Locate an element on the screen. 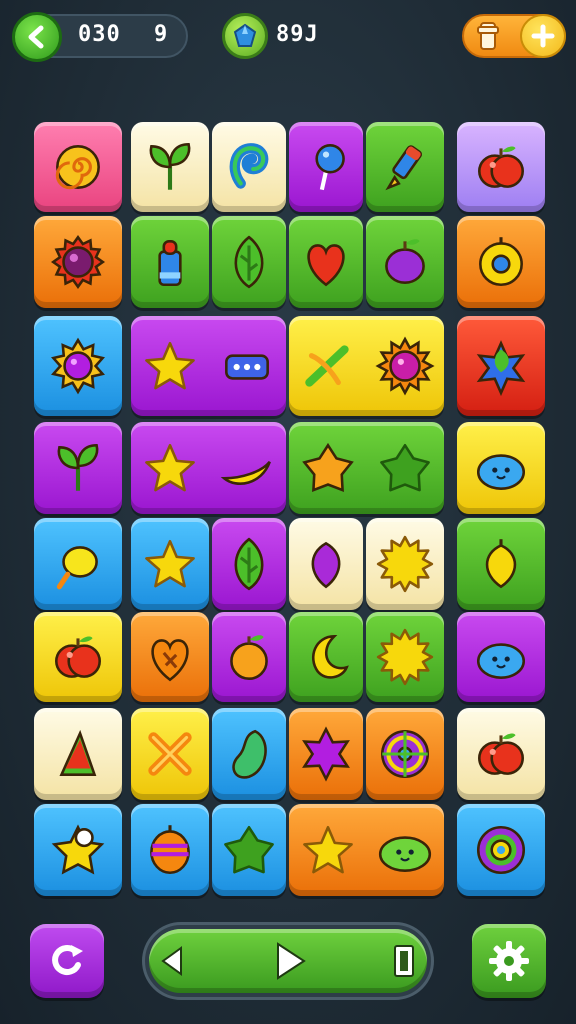 The height and width of the screenshot is (1024, 576). exit-button is located at coordinates (404, 961).